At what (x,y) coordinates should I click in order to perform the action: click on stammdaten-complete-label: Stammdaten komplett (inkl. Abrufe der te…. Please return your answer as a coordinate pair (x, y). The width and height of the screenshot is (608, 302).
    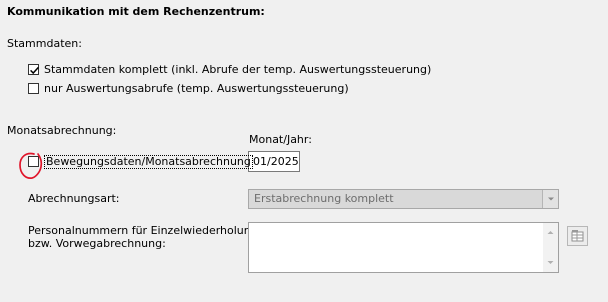
    Looking at the image, I should click on (238, 69).